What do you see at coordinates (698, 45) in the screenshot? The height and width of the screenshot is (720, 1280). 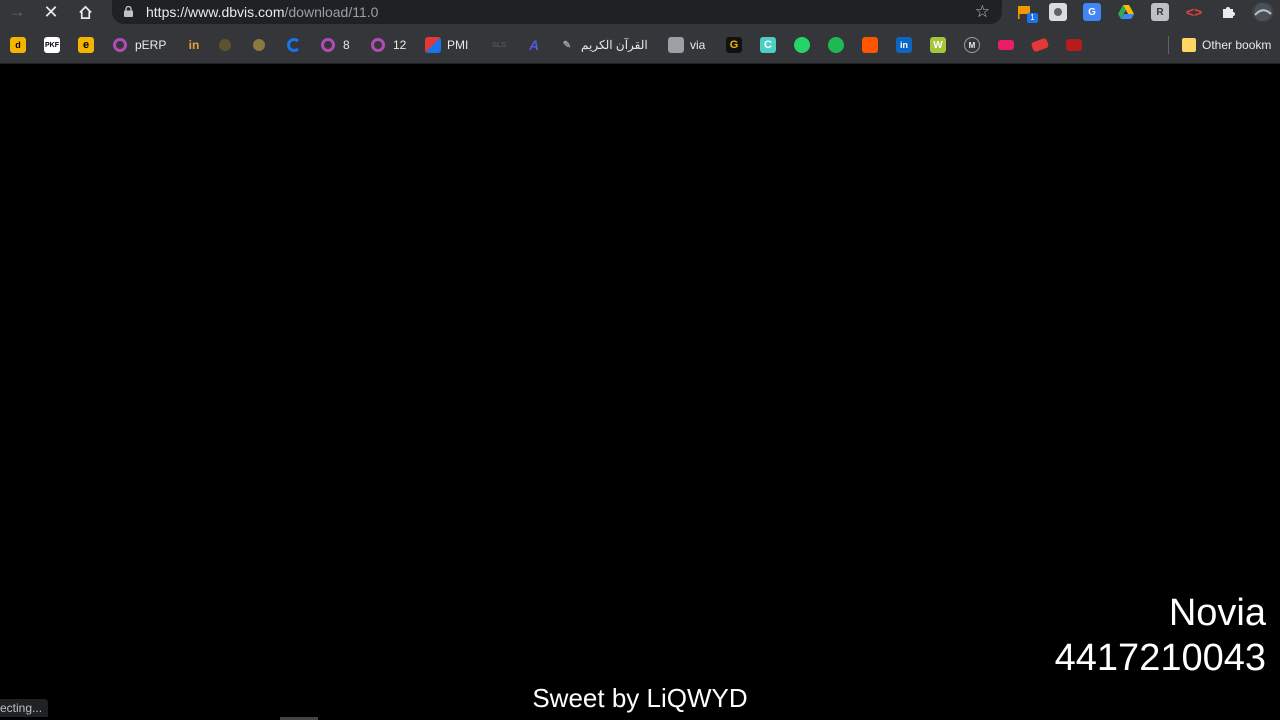 I see `bookmark-label: via` at bounding box center [698, 45].